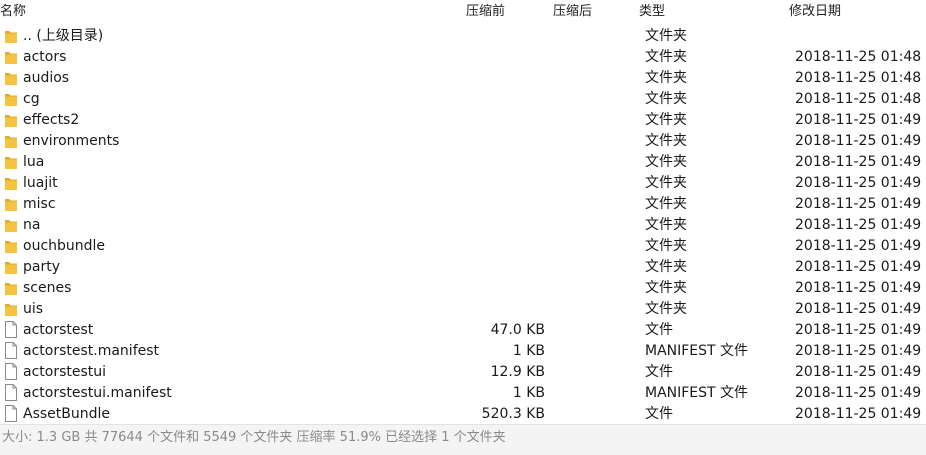  What do you see at coordinates (46, 78) in the screenshot?
I see `row-name: audios` at bounding box center [46, 78].